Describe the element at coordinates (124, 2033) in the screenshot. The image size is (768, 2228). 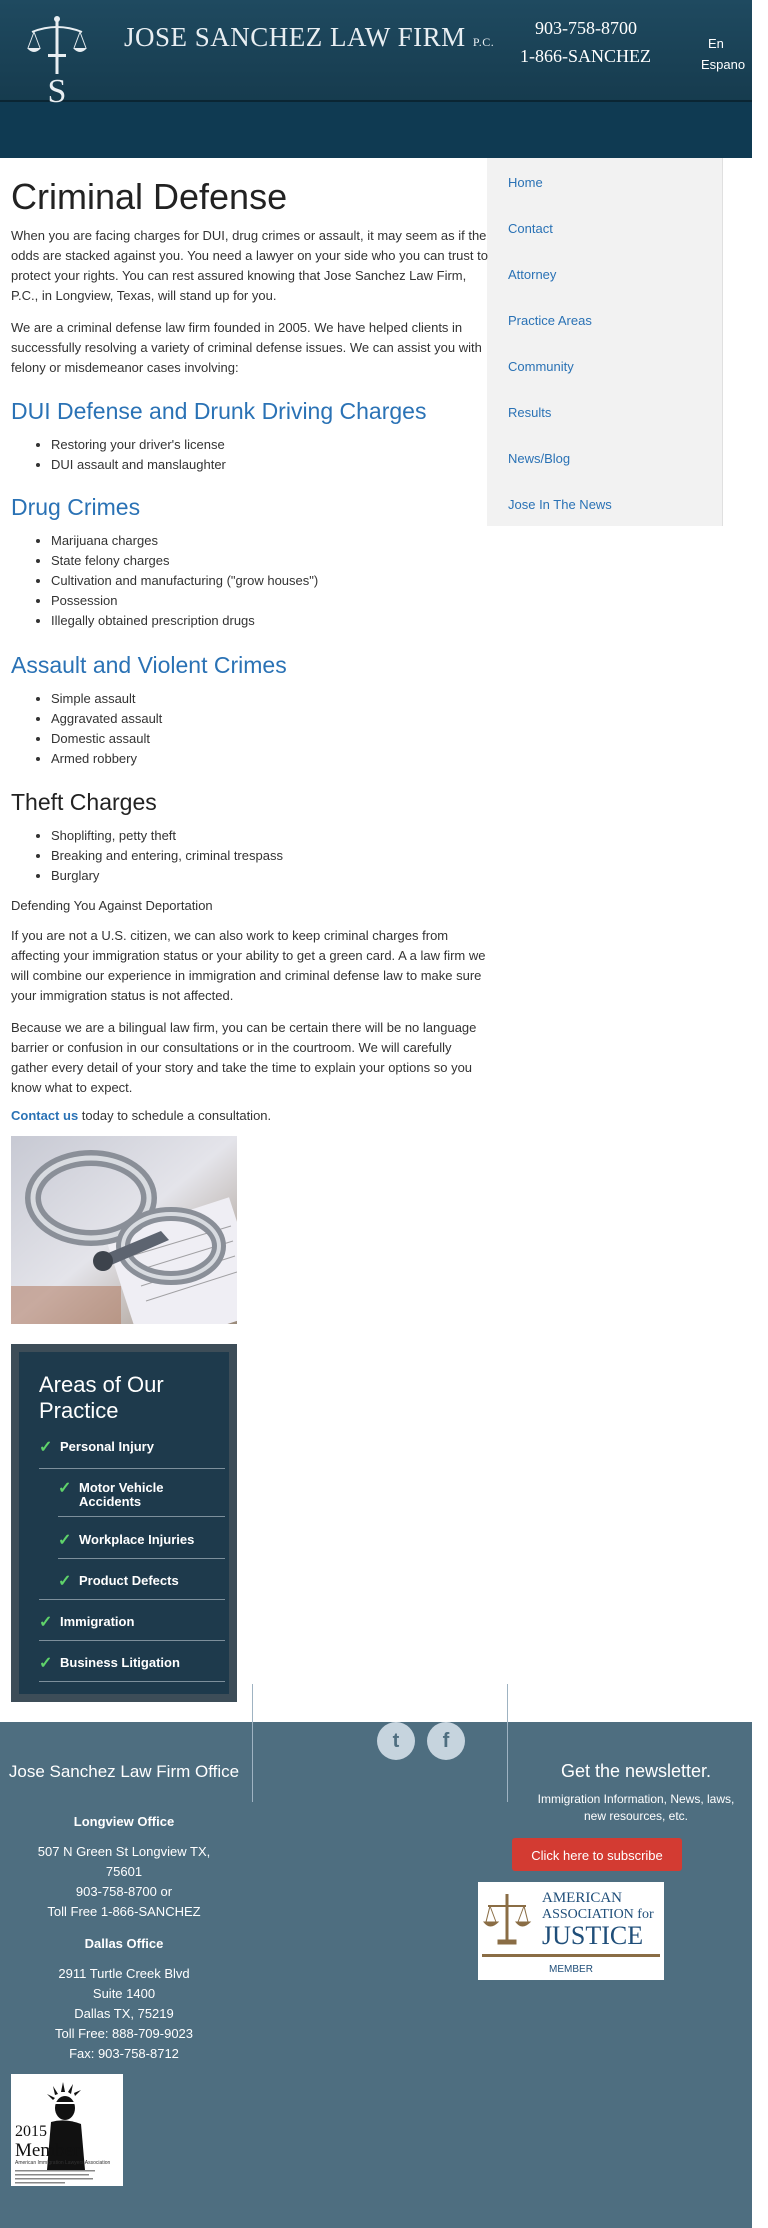
I see `dallas-tollfree: Toll Free: 888-709-9023` at that location.